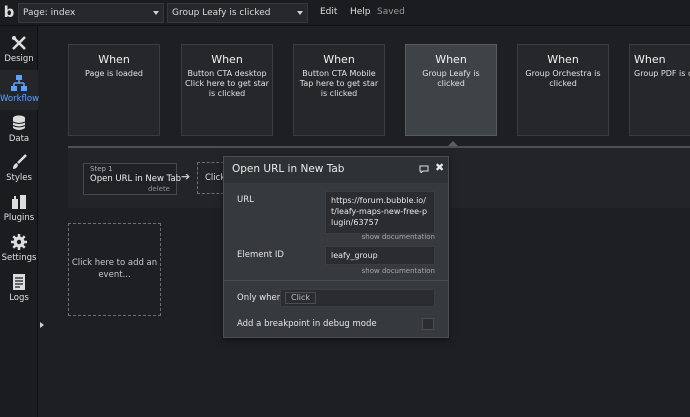  Describe the element at coordinates (20, 99) in the screenshot. I see `sidebar-item-label: Workflow` at that location.